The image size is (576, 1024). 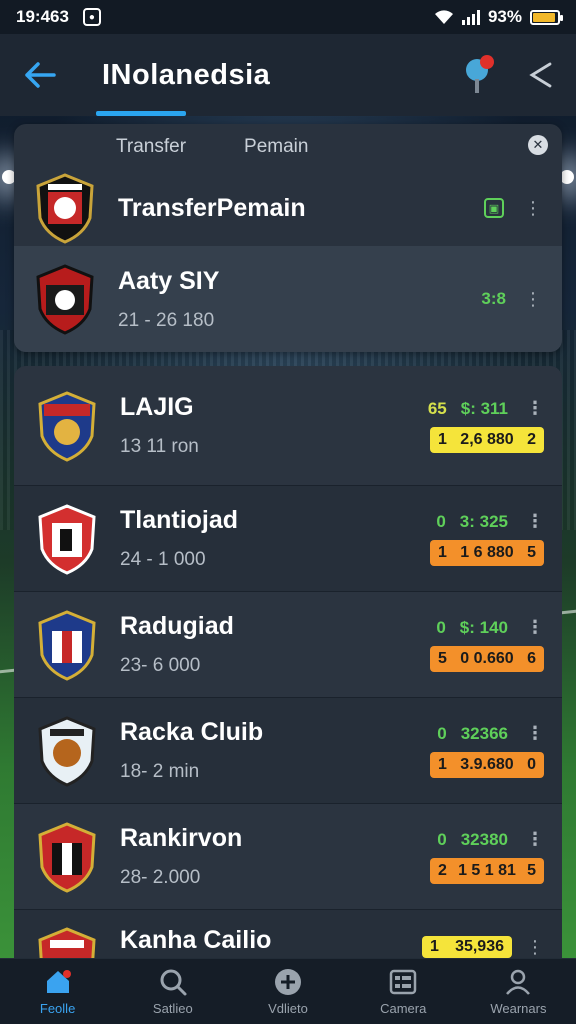 What do you see at coordinates (531, 439) in the screenshot?
I see `pill-right: 2` at bounding box center [531, 439].